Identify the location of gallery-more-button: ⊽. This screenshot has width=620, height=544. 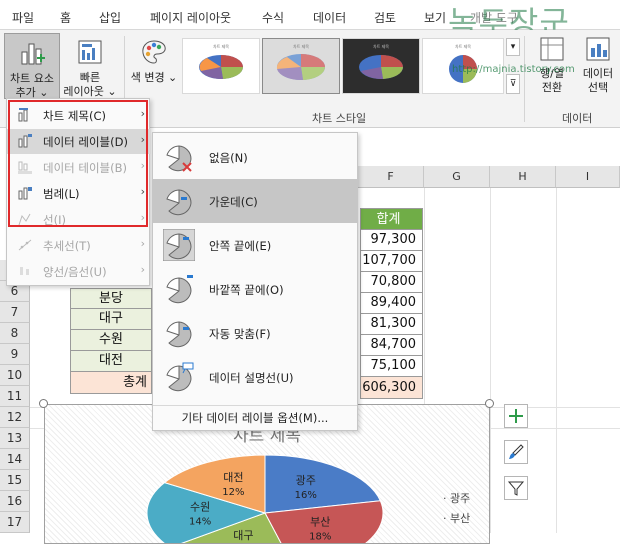
(513, 84).